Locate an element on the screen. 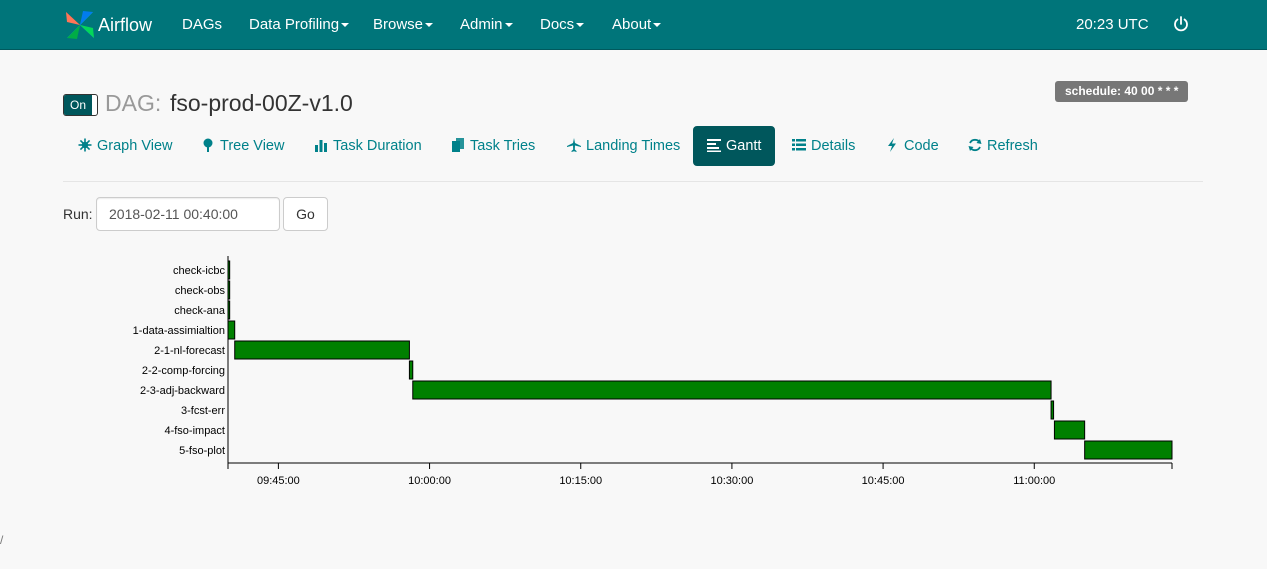 The height and width of the screenshot is (569, 1267). tab-graph-view-label: Graph View is located at coordinates (135, 146).